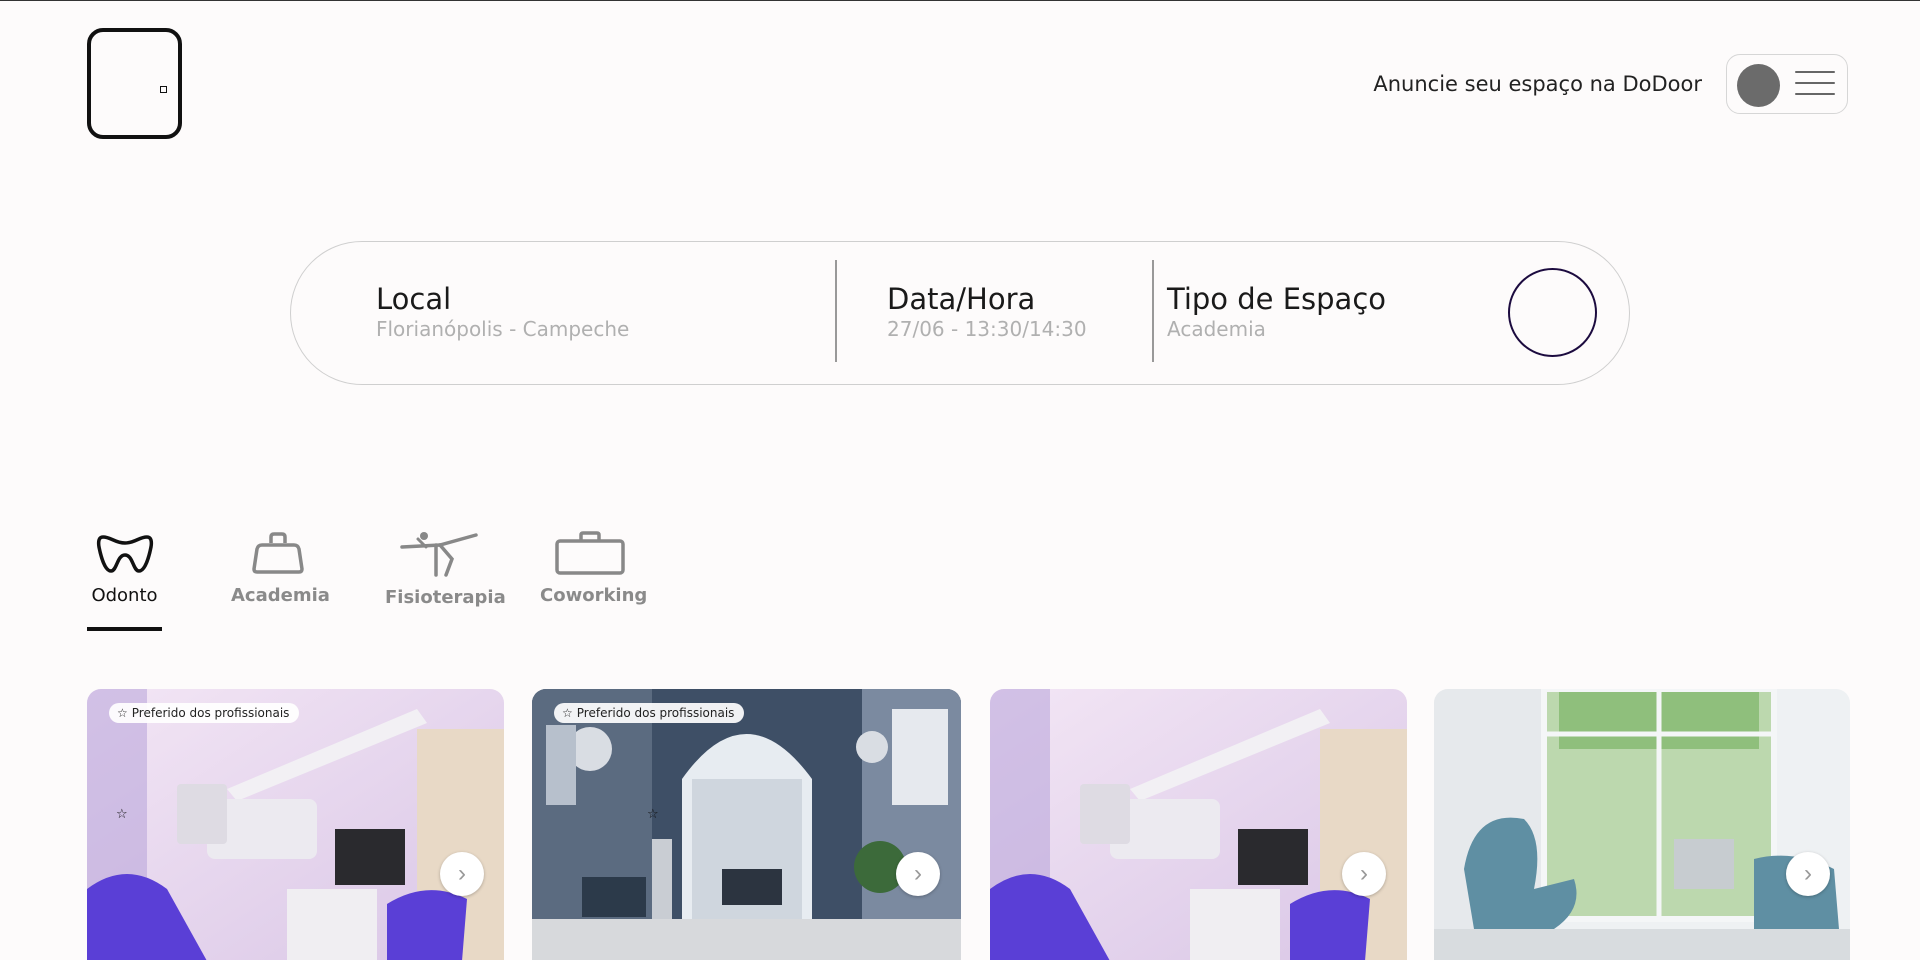 This screenshot has height=960, width=1920. I want to click on category-odonto: Odonto, so click(124, 568).